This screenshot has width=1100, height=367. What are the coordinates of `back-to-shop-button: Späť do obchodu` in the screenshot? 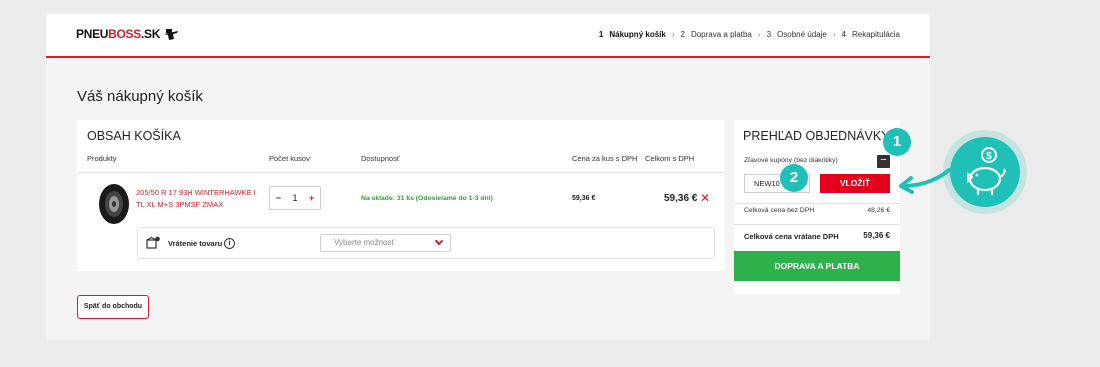 It's located at (113, 307).